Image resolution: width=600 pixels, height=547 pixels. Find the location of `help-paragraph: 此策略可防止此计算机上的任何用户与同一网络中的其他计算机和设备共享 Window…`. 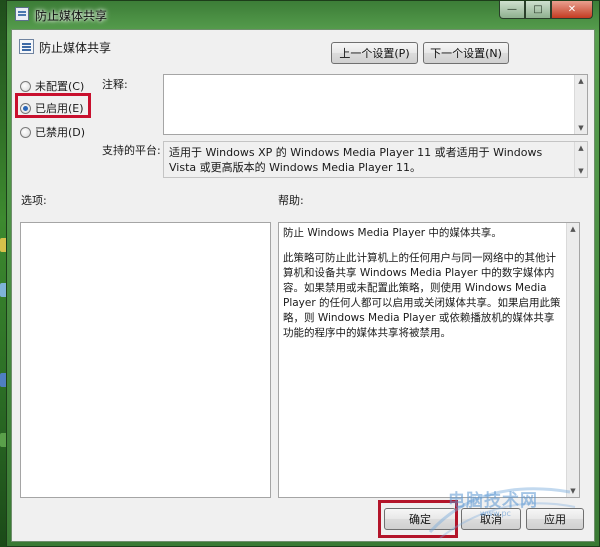

help-paragraph: 此策略可防止此计算机上的任何用户与同一网络中的其他计算机和设备共享 Window… is located at coordinates (422, 295).